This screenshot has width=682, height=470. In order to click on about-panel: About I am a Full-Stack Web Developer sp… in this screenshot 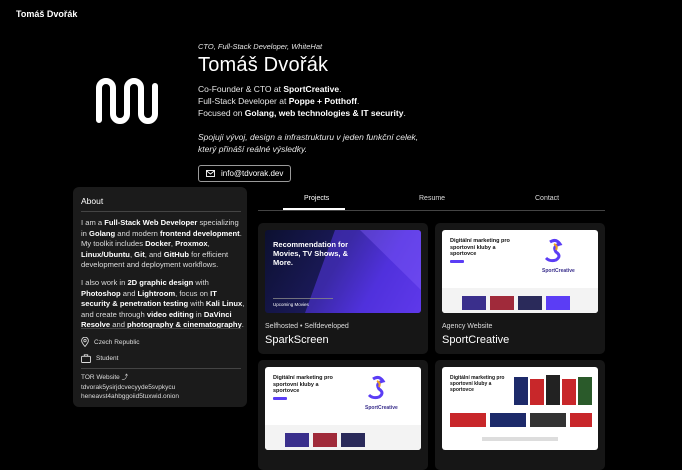, I will do `click(160, 297)`.